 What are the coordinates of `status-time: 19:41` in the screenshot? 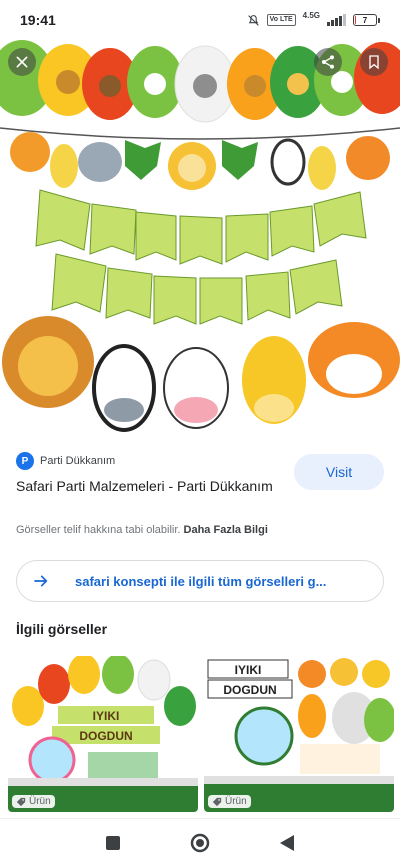 It's located at (38, 20).